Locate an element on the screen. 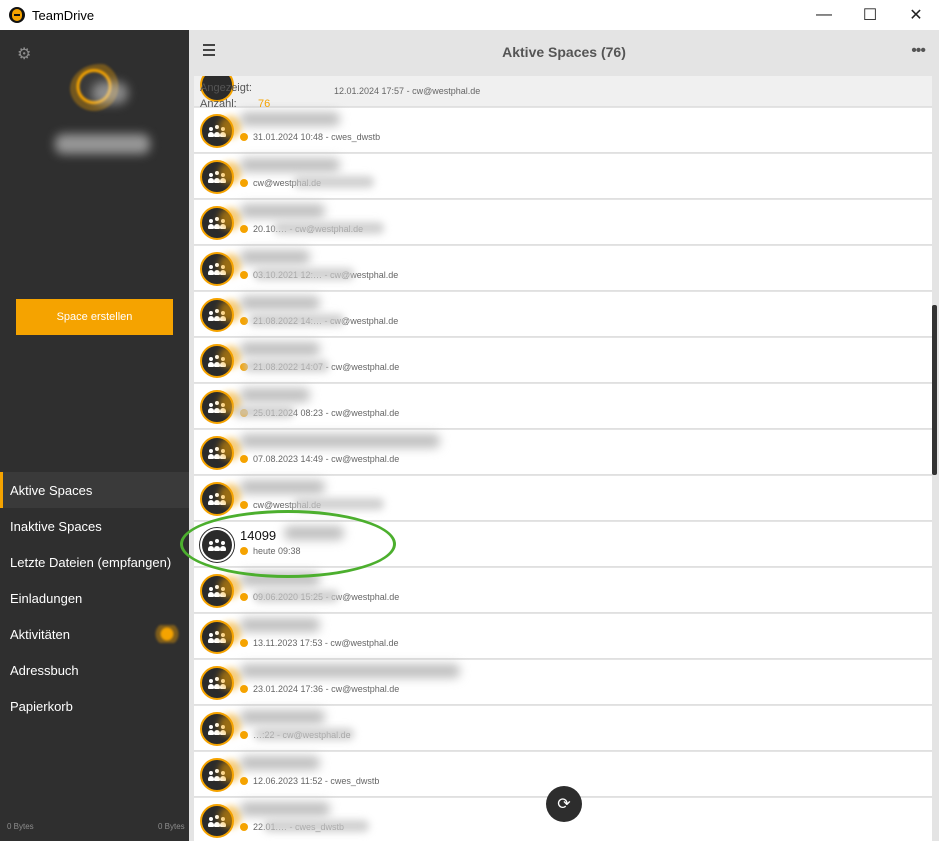 This screenshot has width=939, height=841. sidebar-item-label: Einladungen is located at coordinates (46, 598).